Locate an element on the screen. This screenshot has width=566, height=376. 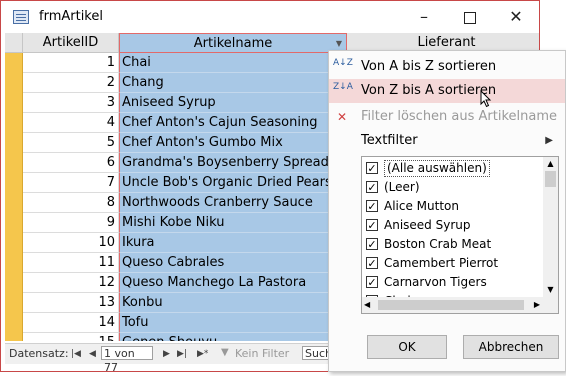
artikelid-cell: 10 is located at coordinates (71, 243).